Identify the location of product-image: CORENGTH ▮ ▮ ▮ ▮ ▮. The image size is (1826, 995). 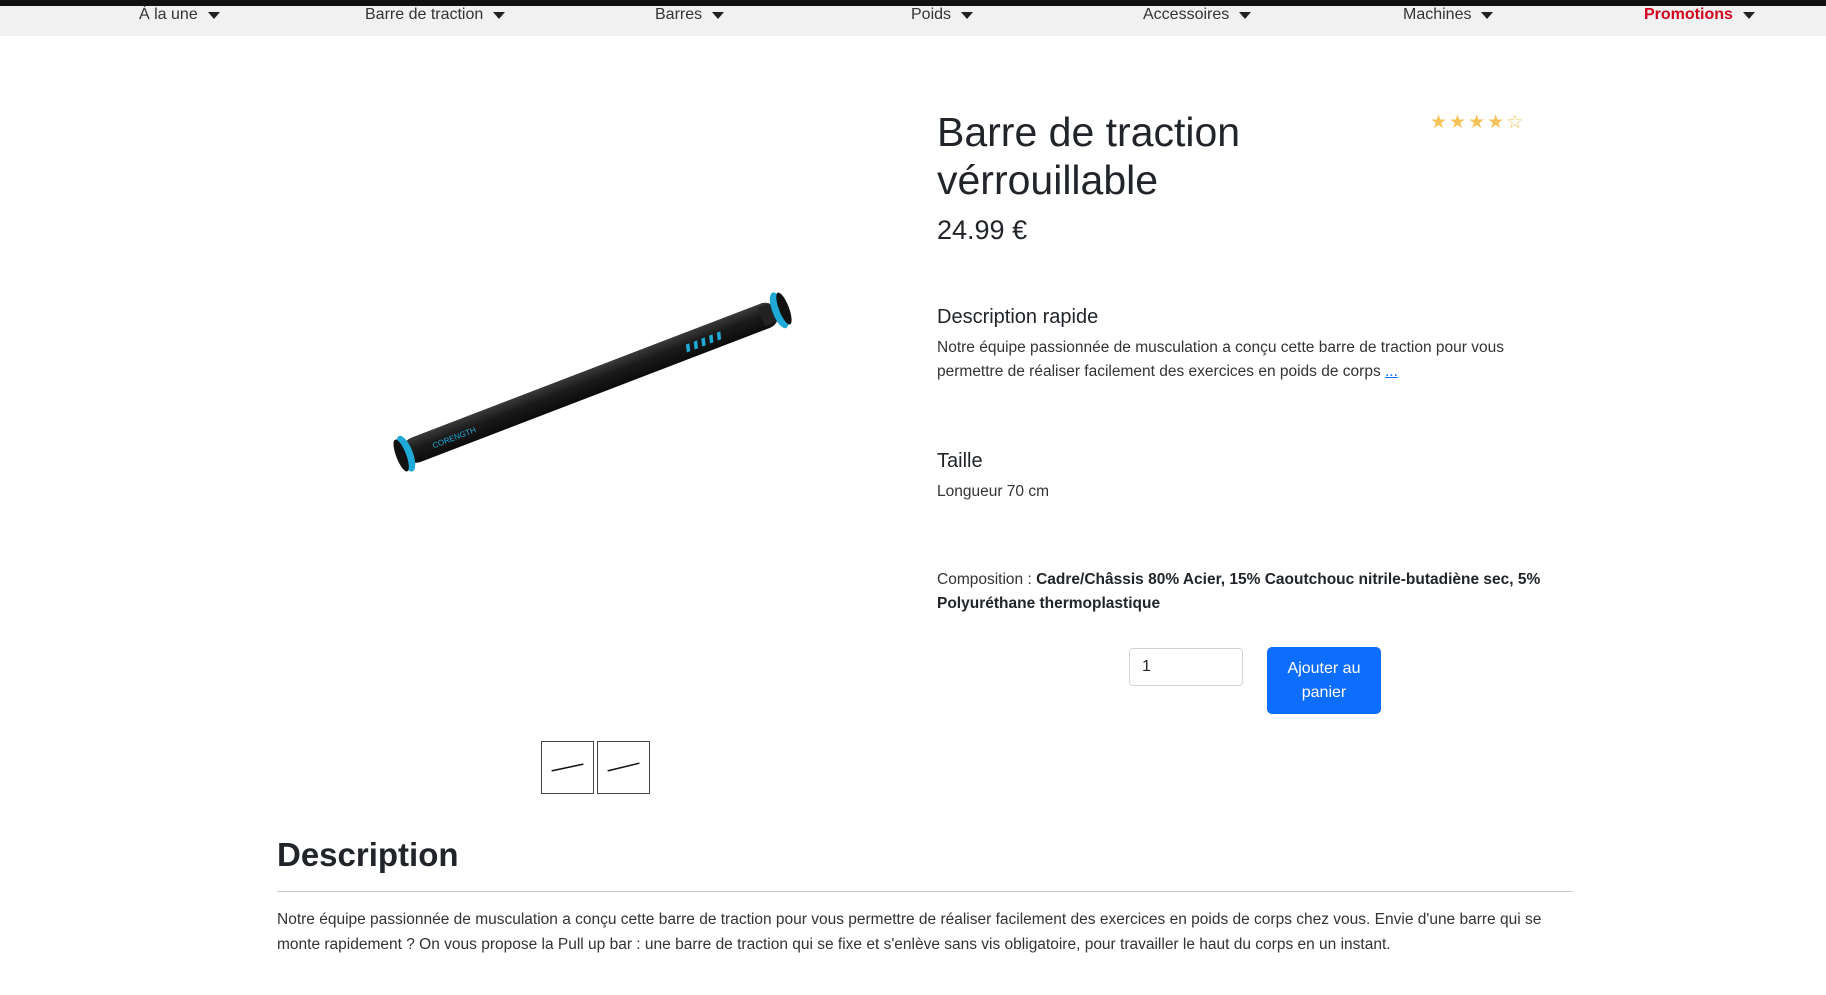
(600, 370).